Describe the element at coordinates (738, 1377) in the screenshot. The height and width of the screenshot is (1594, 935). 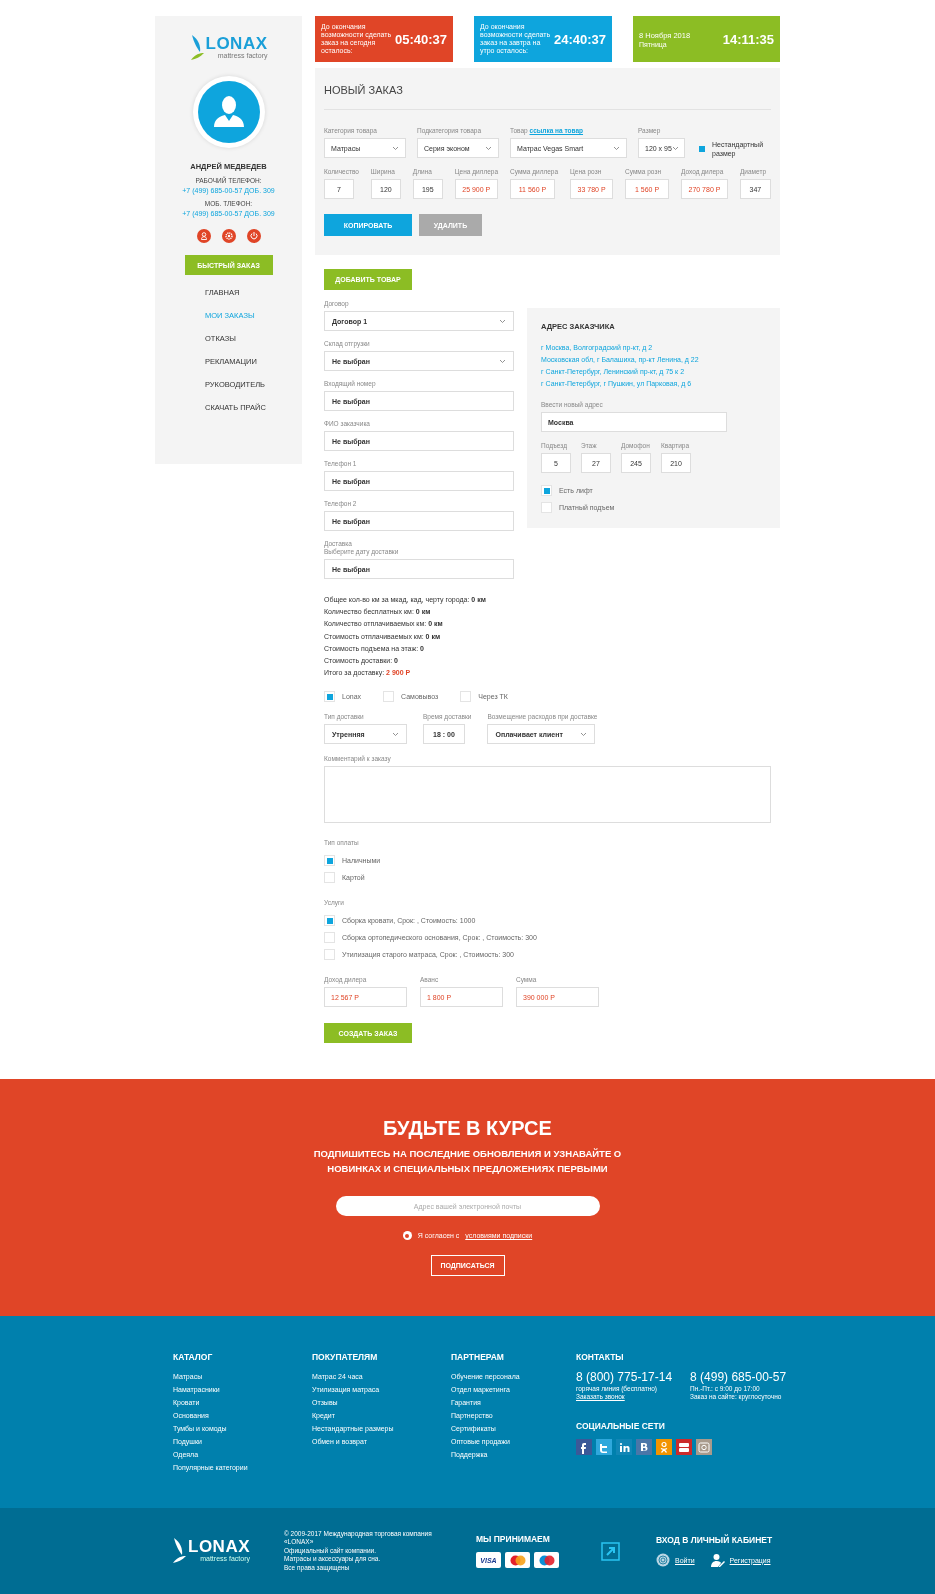
I see `phone-number: 8 (499) 685-00-57` at that location.